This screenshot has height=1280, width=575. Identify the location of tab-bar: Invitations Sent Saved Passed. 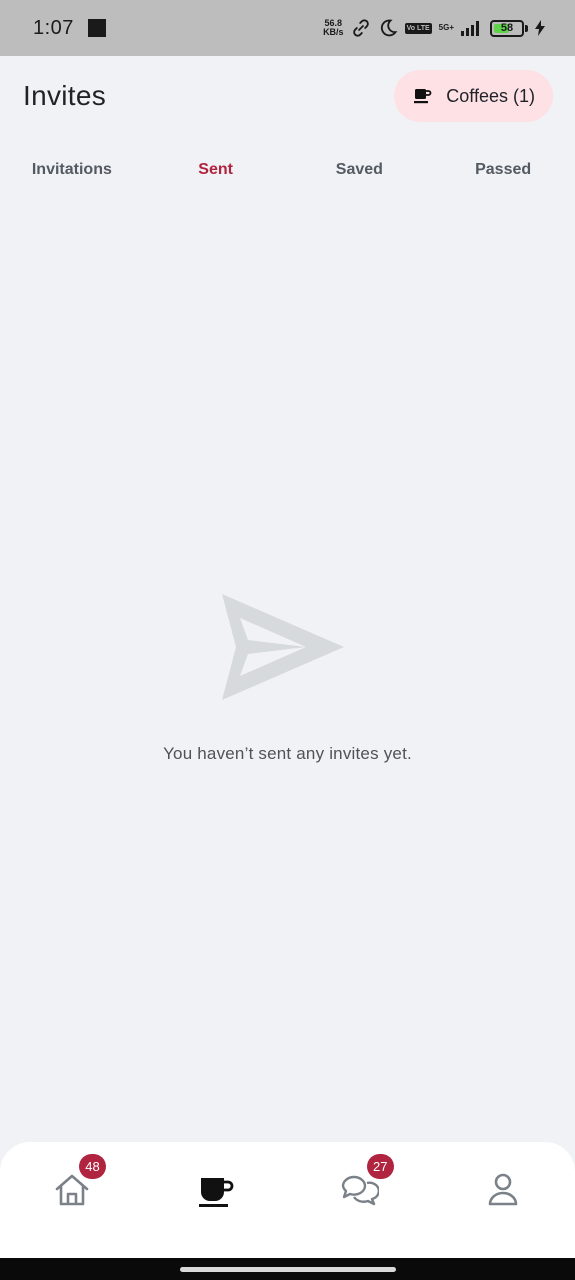
(287, 170).